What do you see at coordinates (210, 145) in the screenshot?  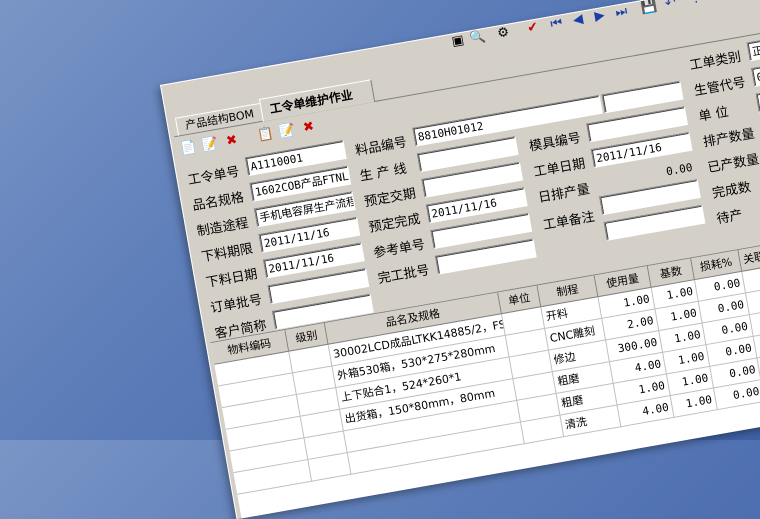 I see `edit-icon: 📝` at bounding box center [210, 145].